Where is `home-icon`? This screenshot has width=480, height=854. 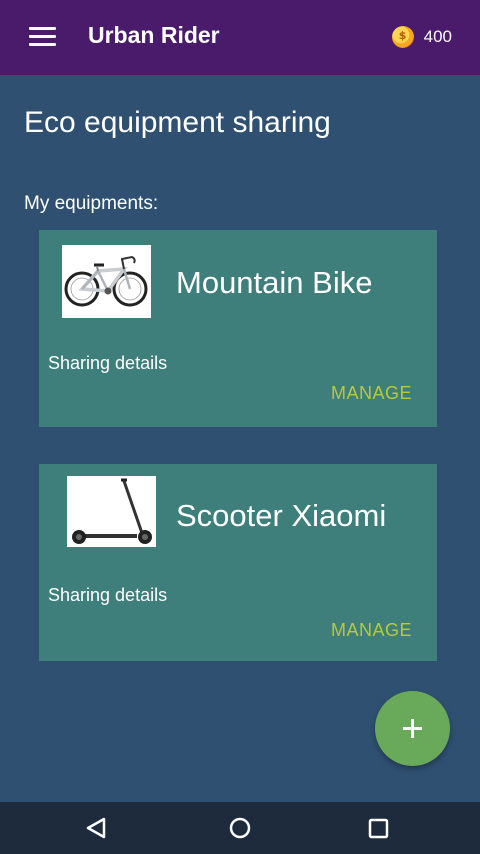
home-icon is located at coordinates (240, 828).